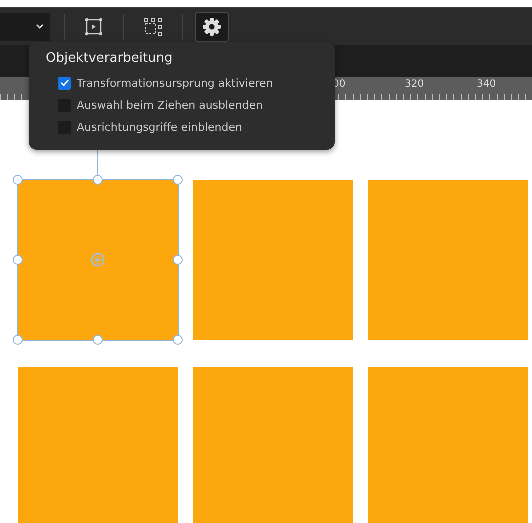 The height and width of the screenshot is (523, 532). Describe the element at coordinates (153, 26) in the screenshot. I see `grid-icon` at that location.